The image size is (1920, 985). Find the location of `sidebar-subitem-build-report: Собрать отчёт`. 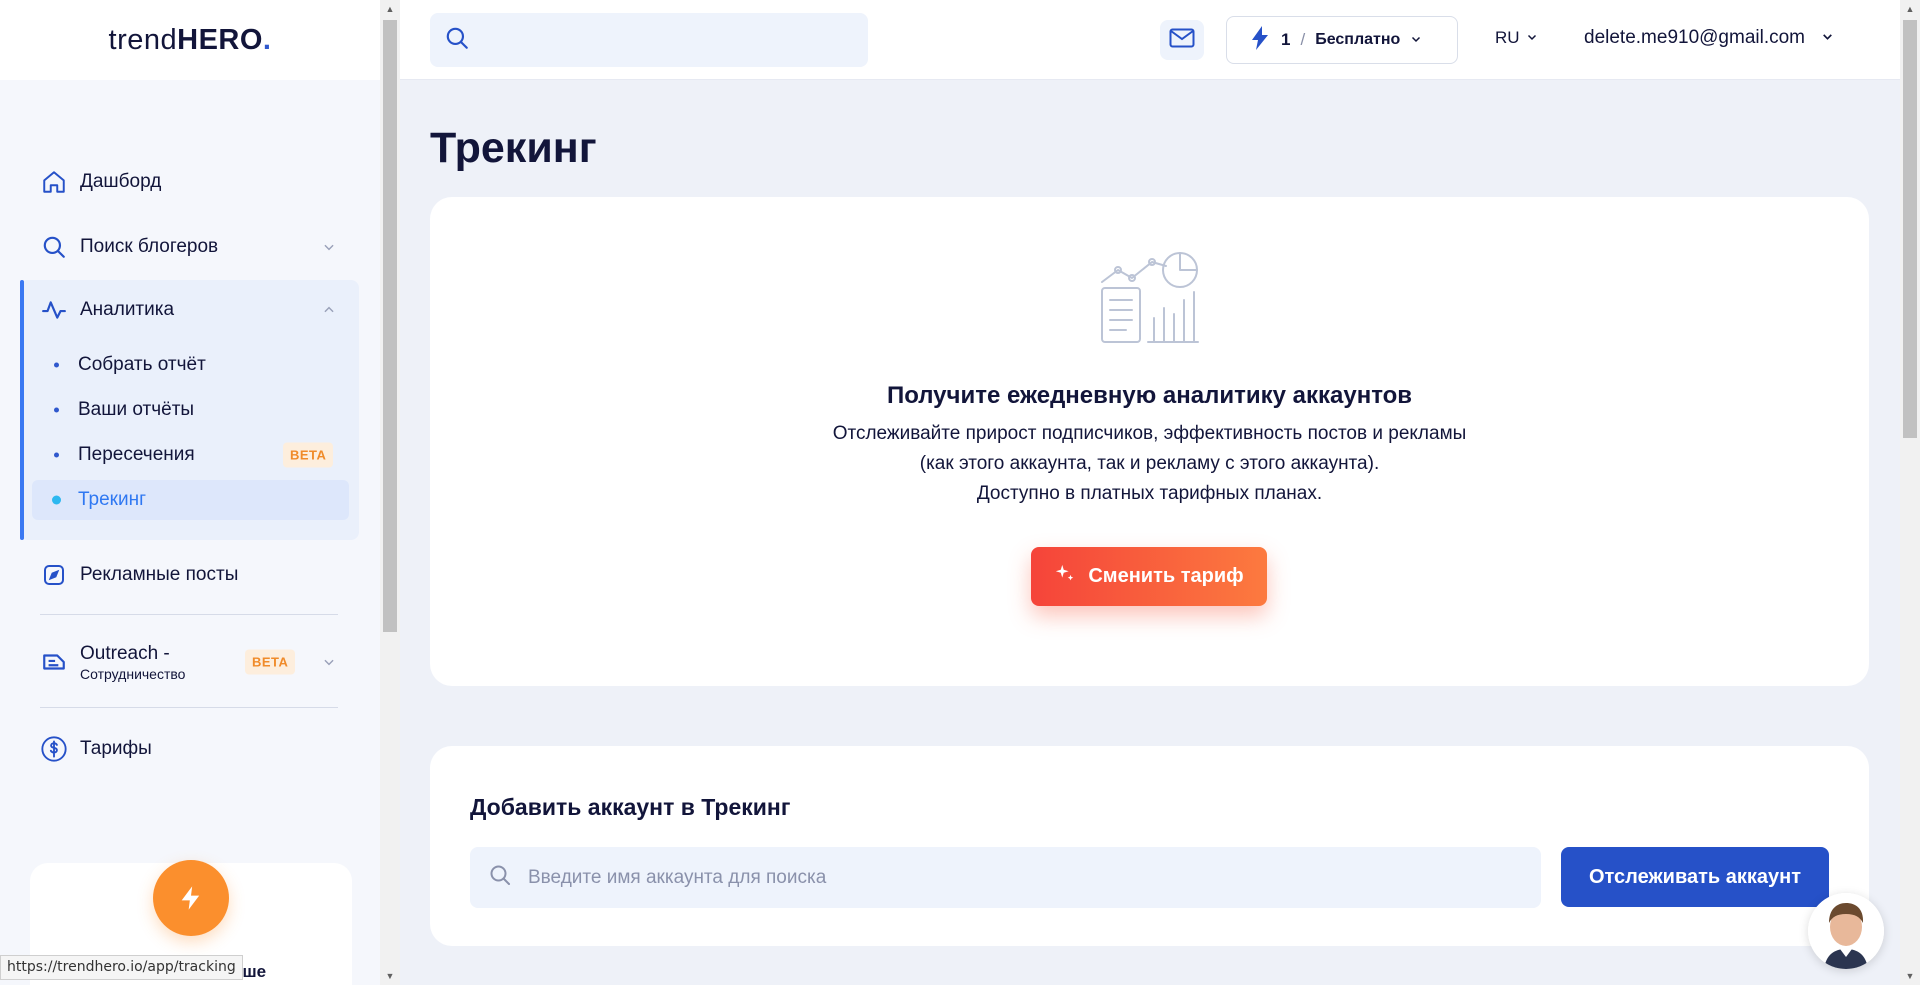

sidebar-subitem-build-report: Собрать отчёт is located at coordinates (197, 365).